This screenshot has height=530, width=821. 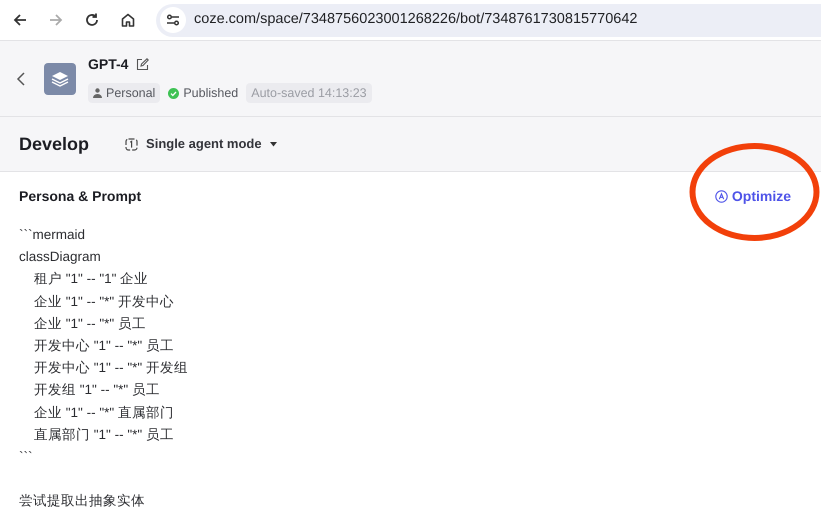 What do you see at coordinates (80, 196) in the screenshot?
I see `prompt-title: Persona & Prompt` at bounding box center [80, 196].